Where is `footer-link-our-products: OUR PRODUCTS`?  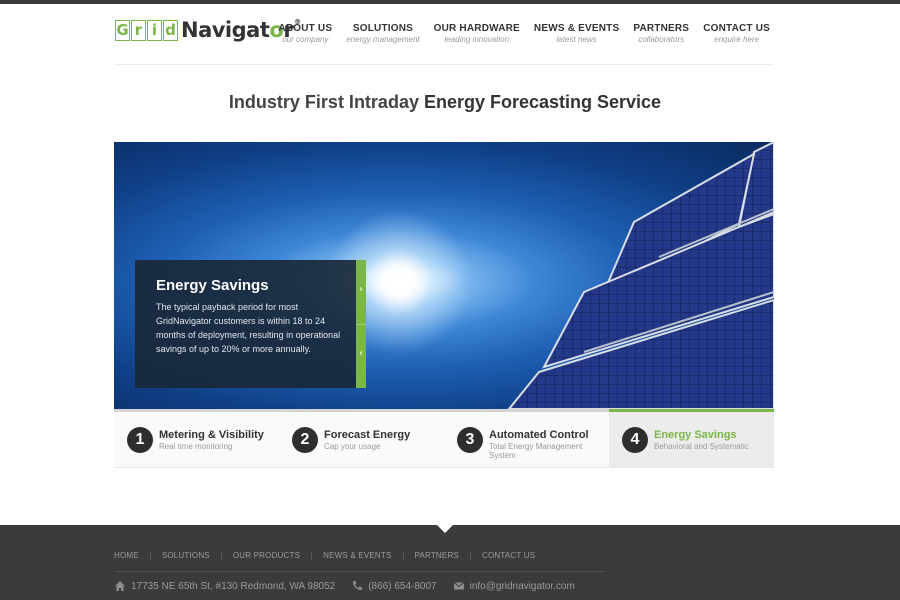
footer-link-our-products: OUR PRODUCTS is located at coordinates (265, 555).